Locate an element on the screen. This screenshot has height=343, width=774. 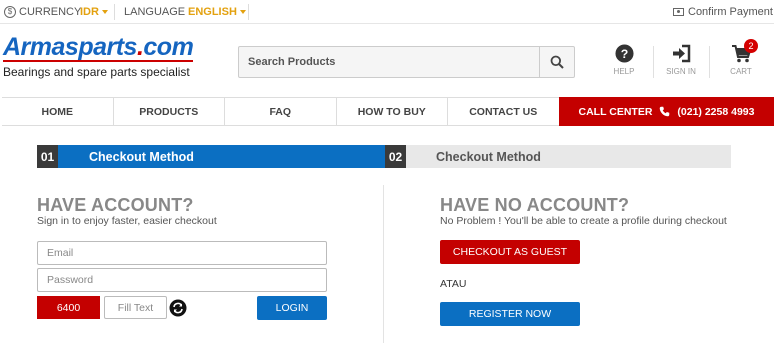
phone-icon is located at coordinates (665, 111).